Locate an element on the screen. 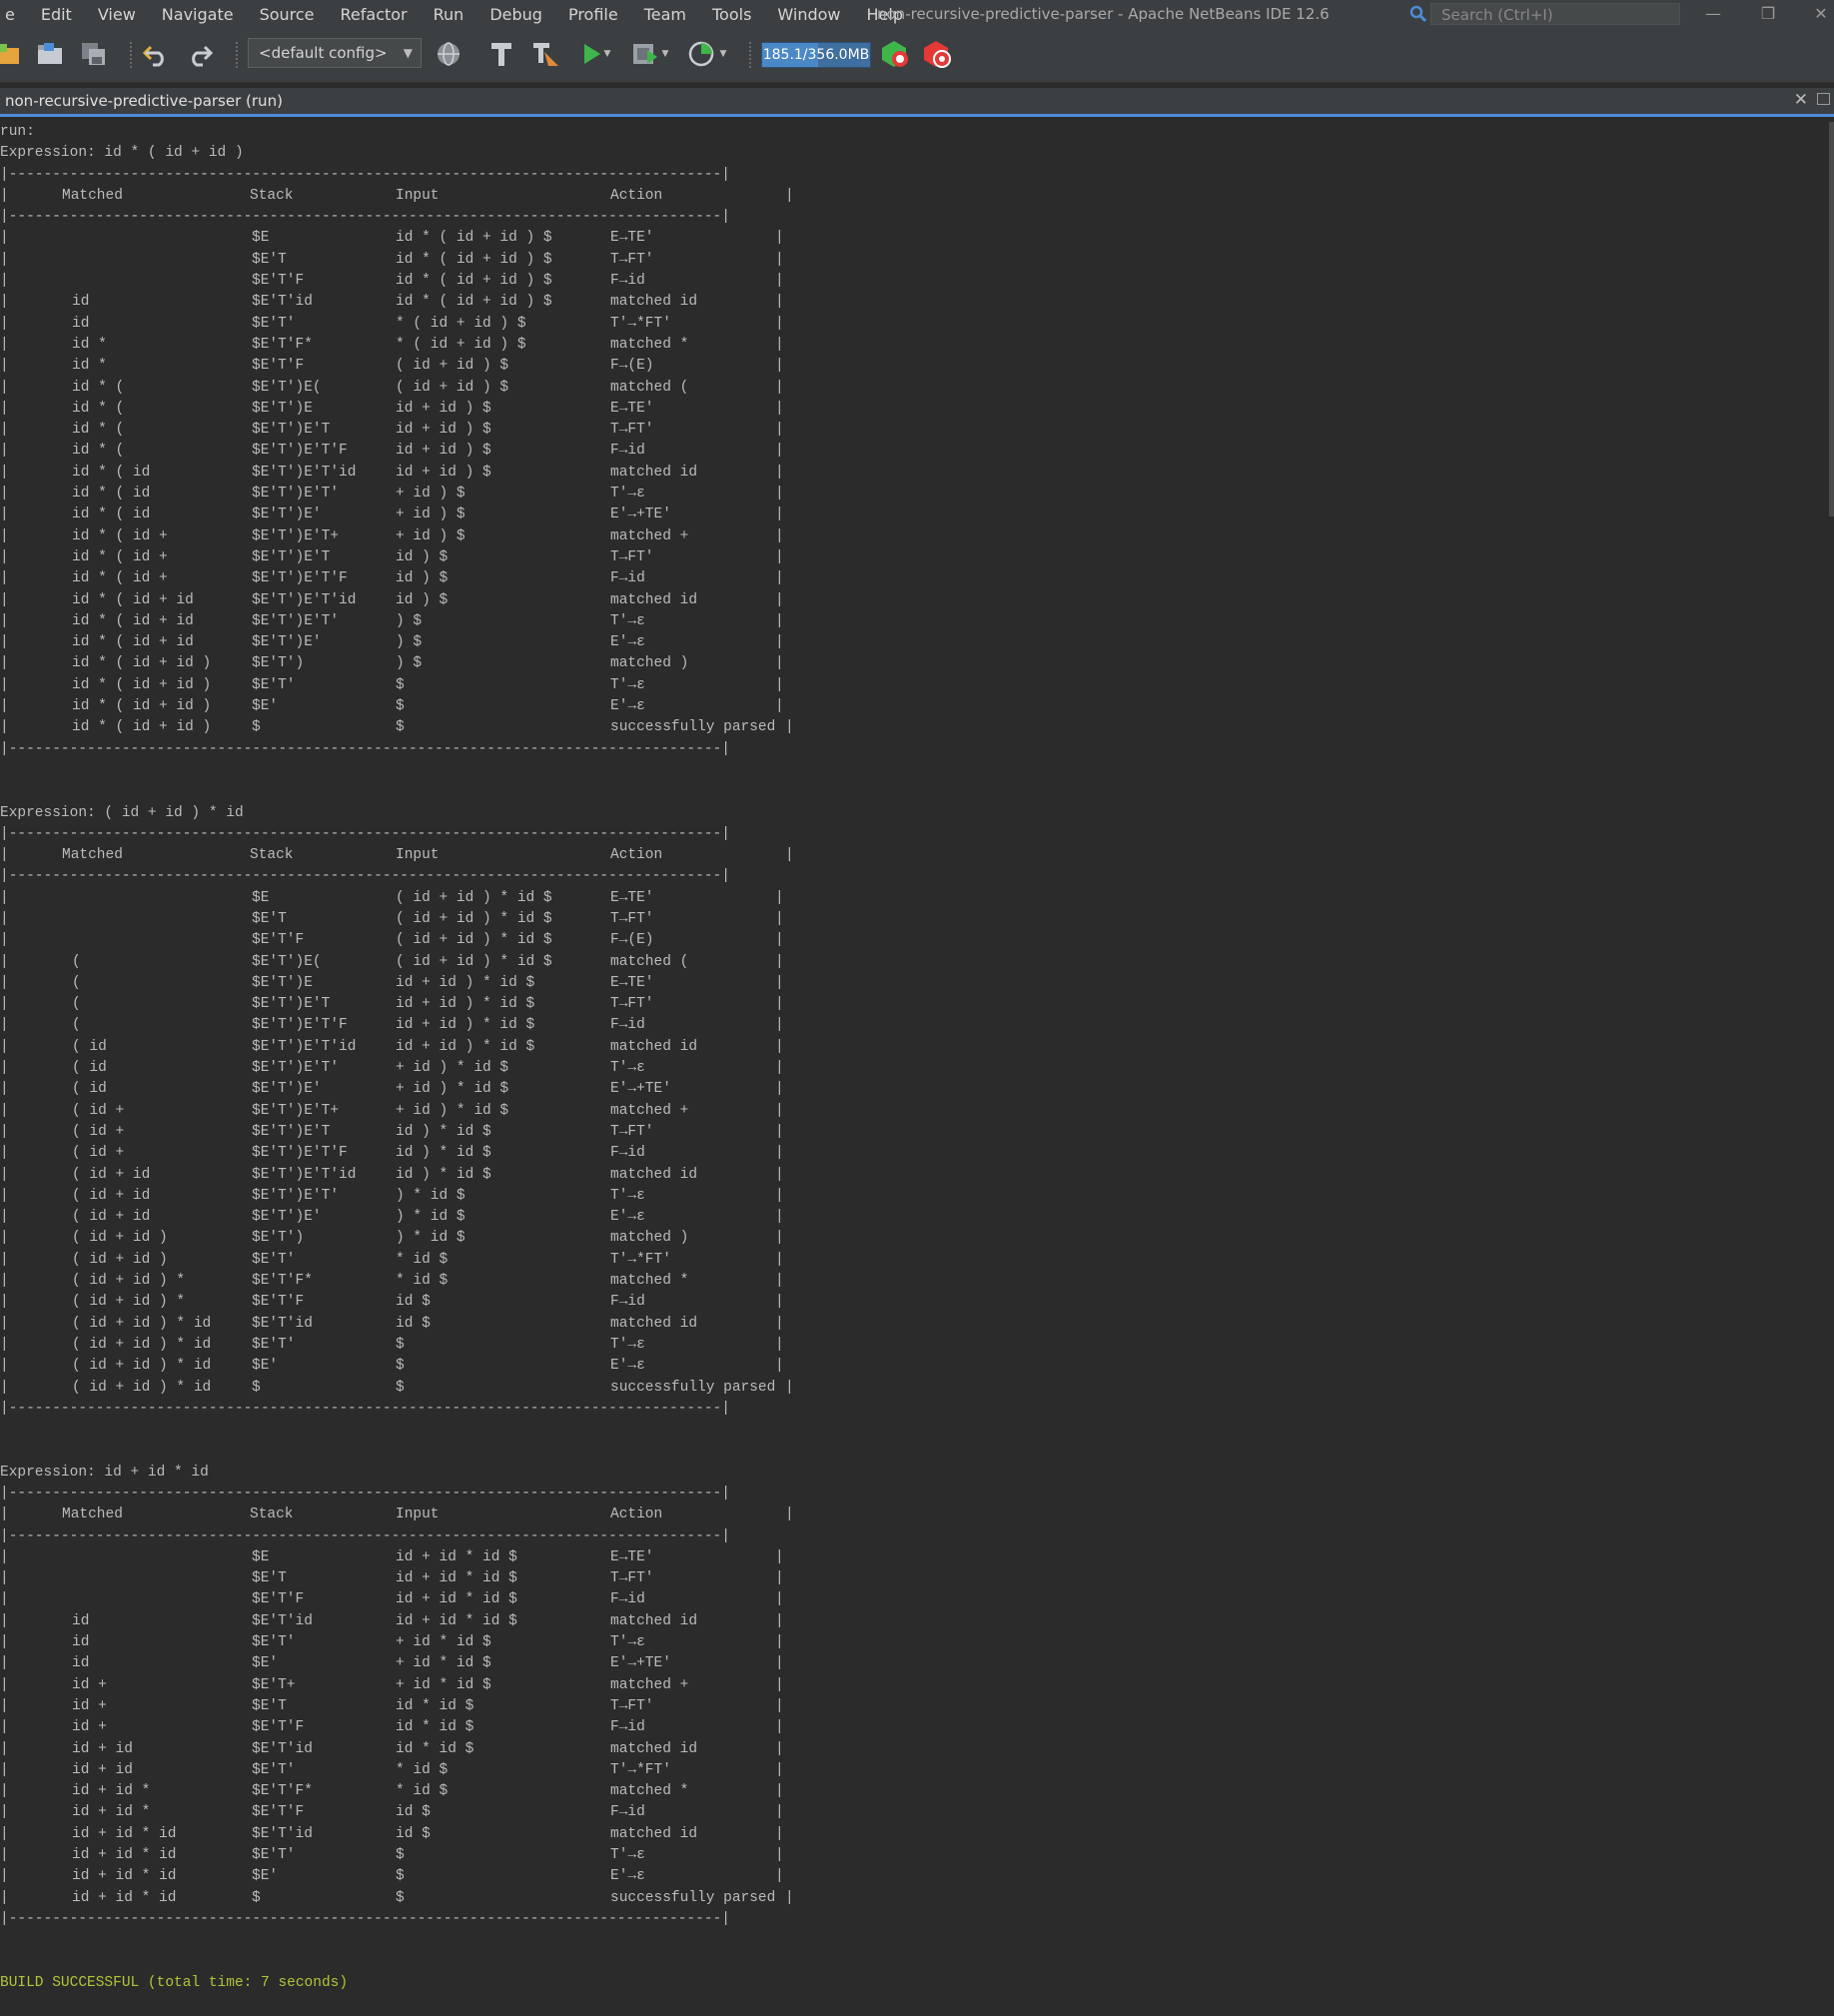 This screenshot has width=1834, height=2016. output-tab: non-recursive-predictive-parser (run) ✕ is located at coordinates (917, 102).